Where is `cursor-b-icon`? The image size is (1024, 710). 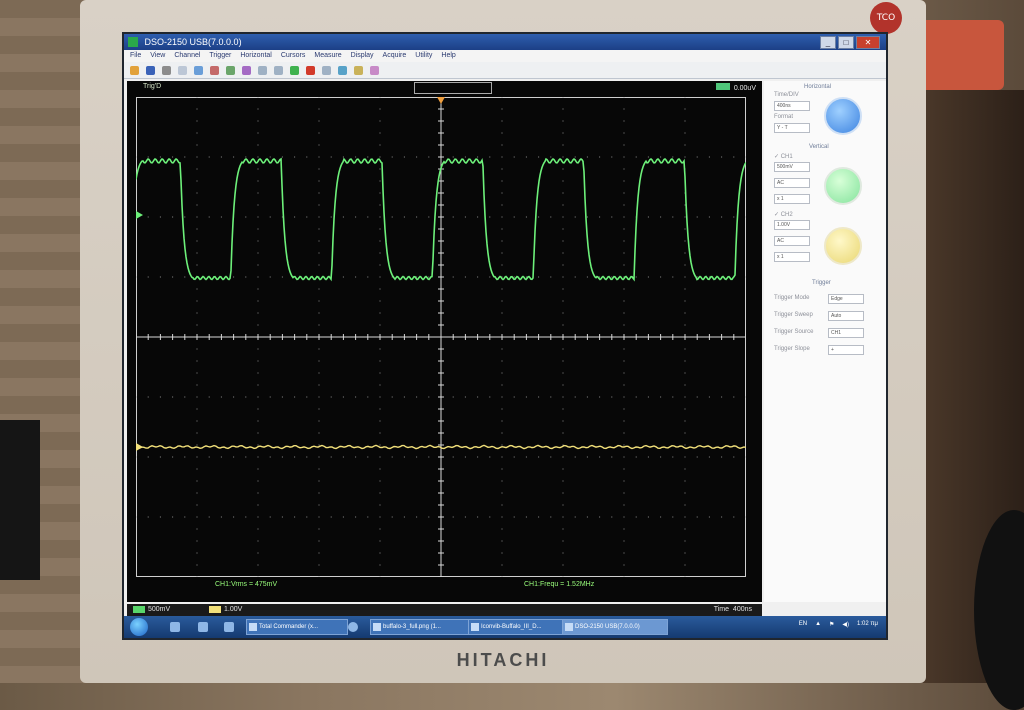 cursor-b-icon is located at coordinates (278, 70).